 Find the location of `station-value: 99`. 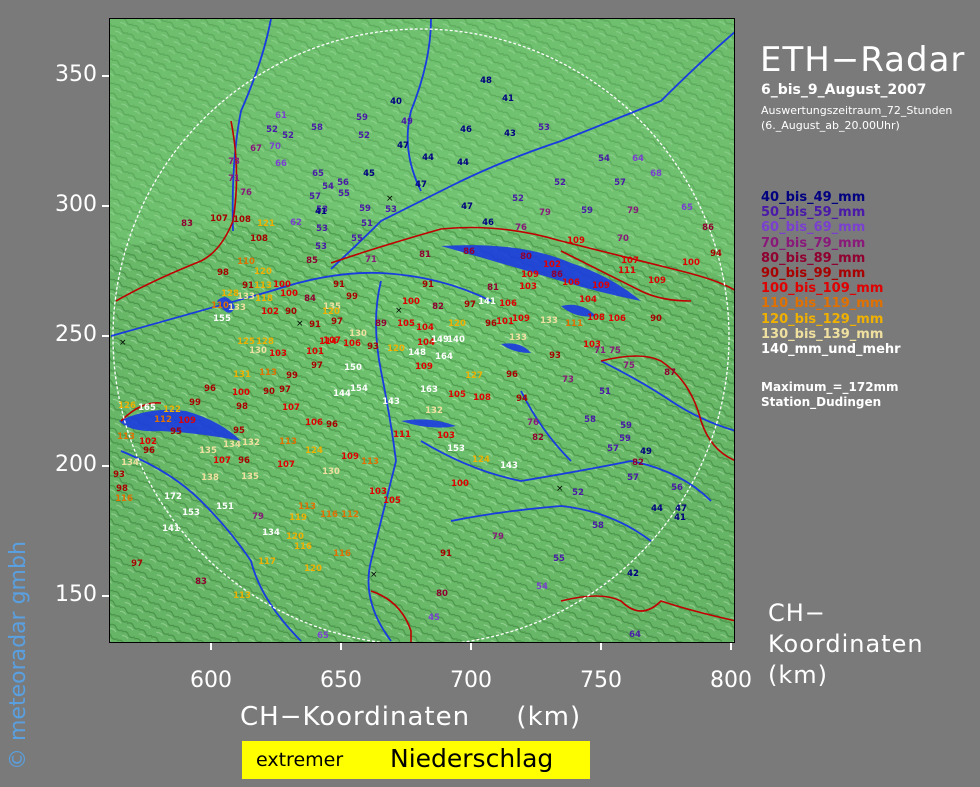

station-value: 99 is located at coordinates (352, 297).